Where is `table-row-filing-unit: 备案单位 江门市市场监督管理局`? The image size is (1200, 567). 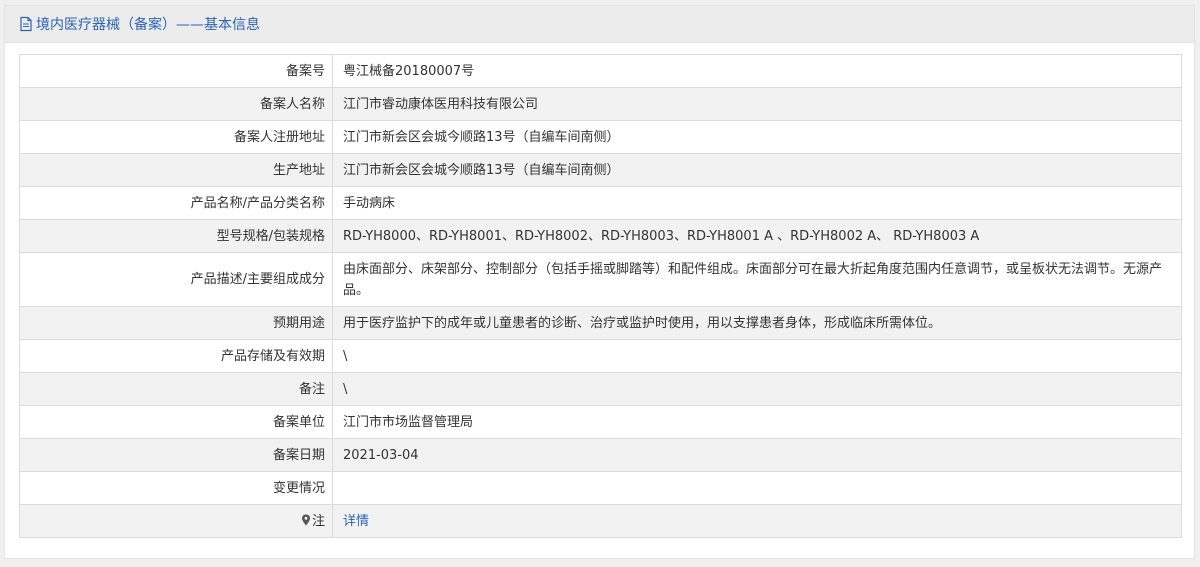 table-row-filing-unit: 备案单位 江门市市场监督管理局 is located at coordinates (600, 422).